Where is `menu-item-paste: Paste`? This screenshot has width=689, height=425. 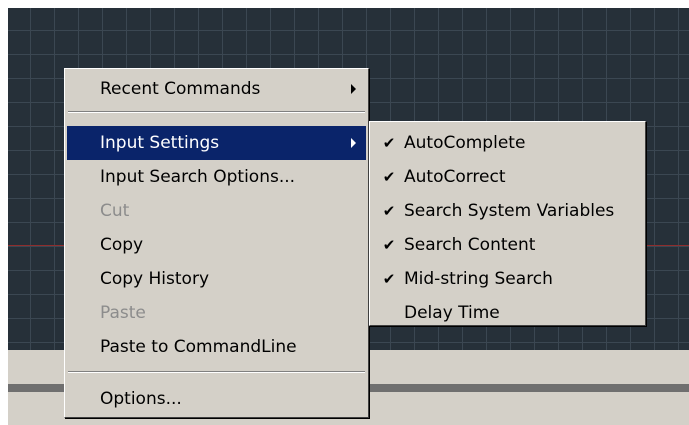
menu-item-paste: Paste is located at coordinates (216, 313).